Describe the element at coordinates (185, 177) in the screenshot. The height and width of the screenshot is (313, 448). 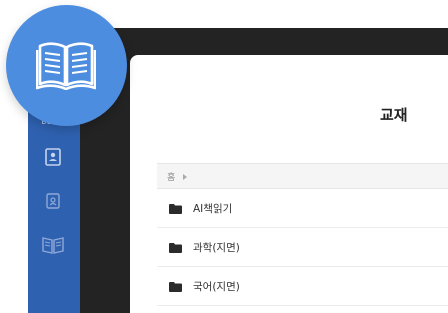
I see `breadcrumb-arrow-icon` at that location.